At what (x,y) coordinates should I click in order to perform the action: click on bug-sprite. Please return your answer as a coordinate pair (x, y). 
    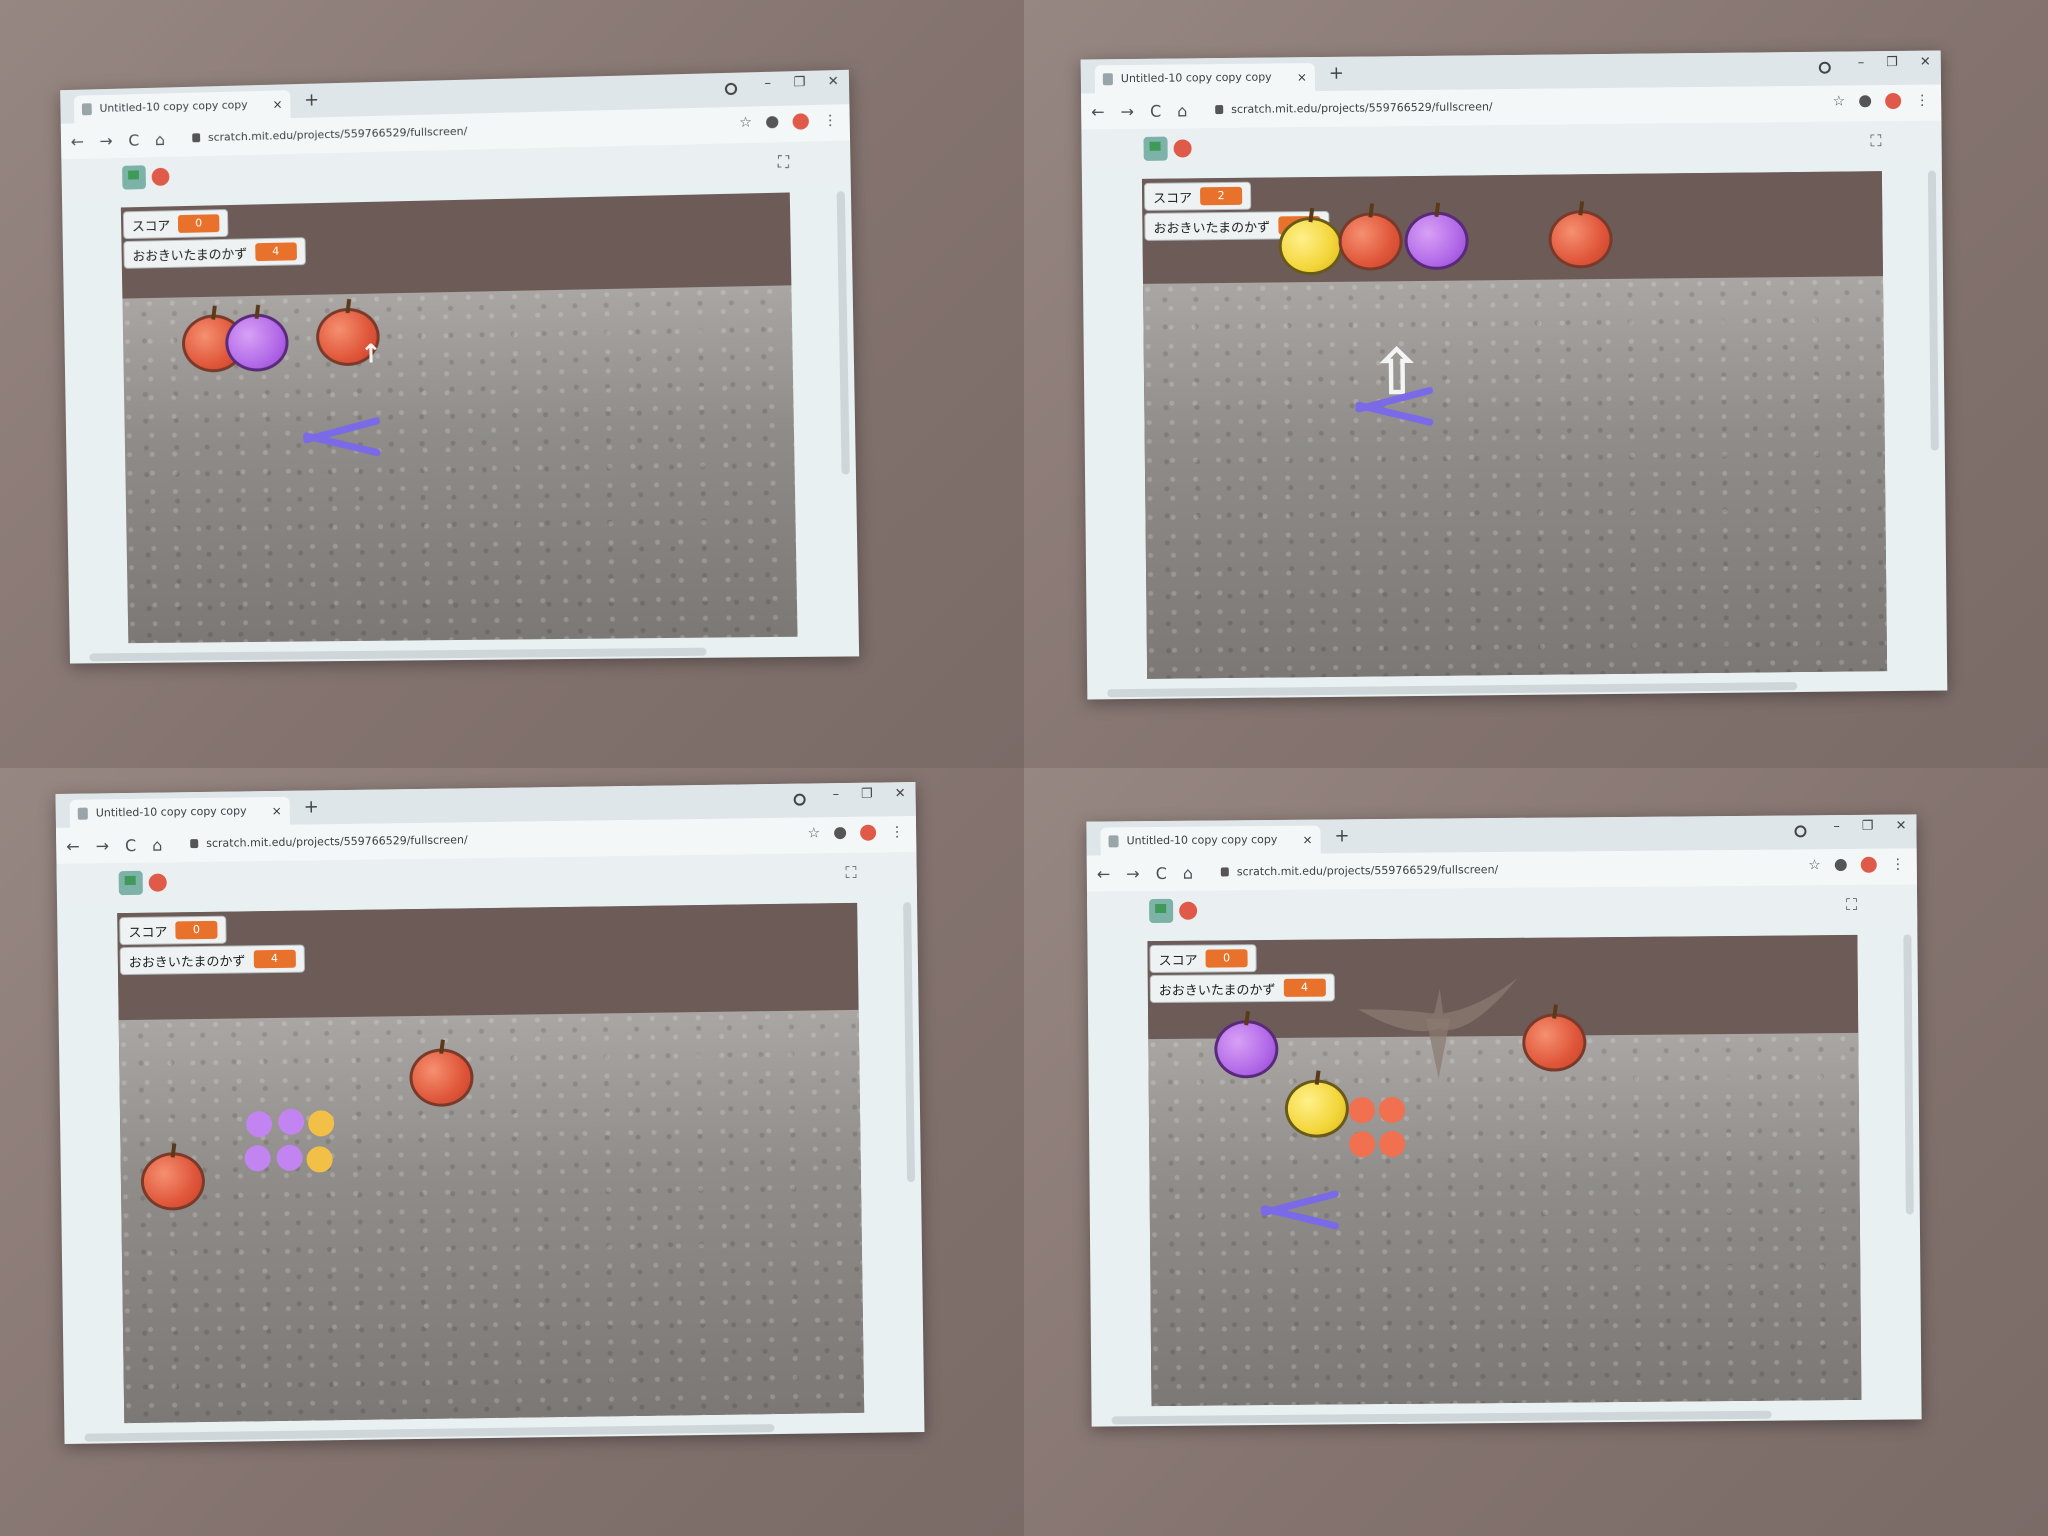
    Looking at the image, I should click on (342, 436).